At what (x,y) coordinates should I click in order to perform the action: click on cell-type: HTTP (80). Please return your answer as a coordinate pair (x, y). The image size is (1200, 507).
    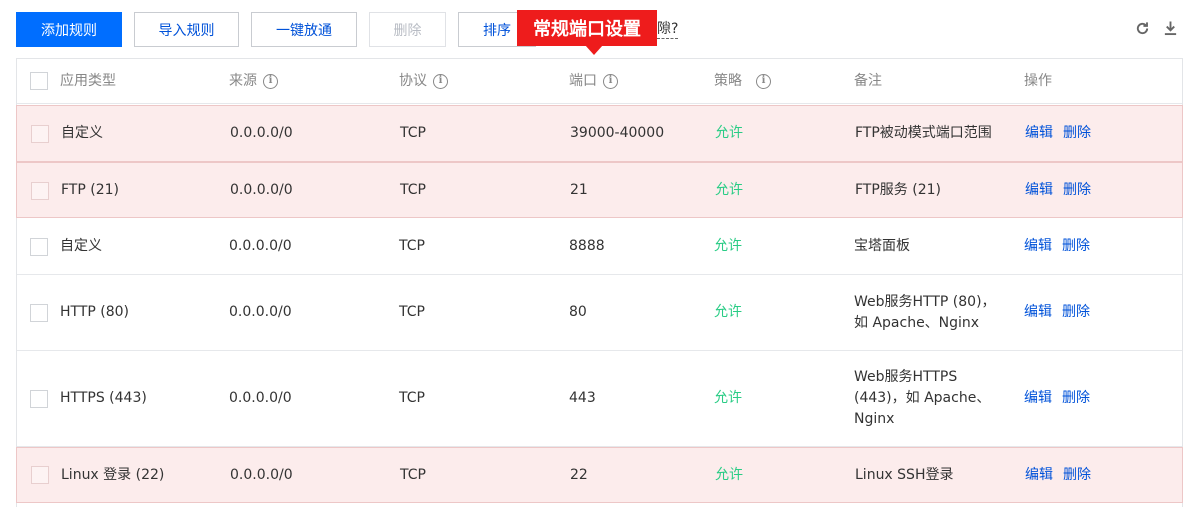
    Looking at the image, I should click on (95, 312).